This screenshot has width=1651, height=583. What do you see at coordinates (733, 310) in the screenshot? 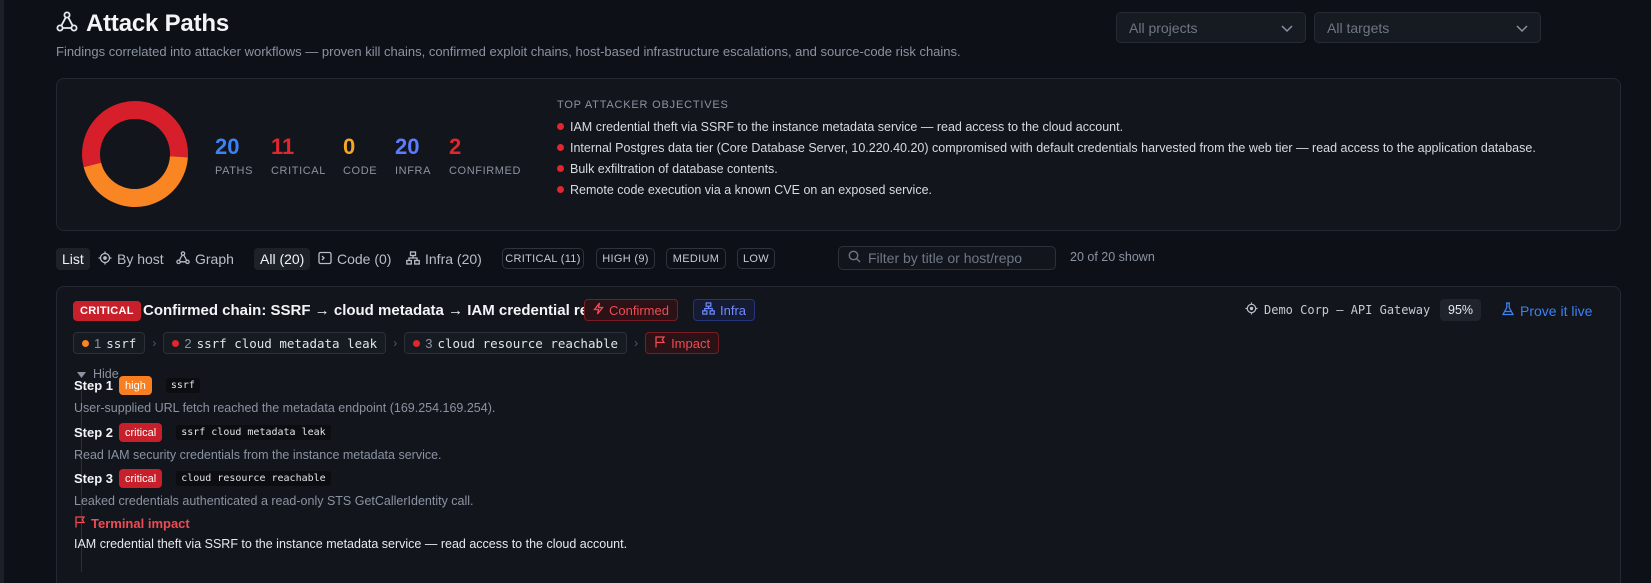
I see `category-label: Infra` at bounding box center [733, 310].